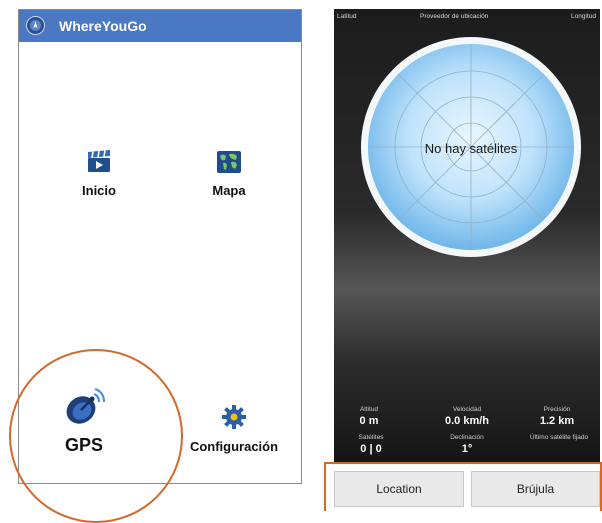 This screenshot has width=602, height=523. I want to click on stat-precision: Precisión 1.2 km, so click(557, 416).